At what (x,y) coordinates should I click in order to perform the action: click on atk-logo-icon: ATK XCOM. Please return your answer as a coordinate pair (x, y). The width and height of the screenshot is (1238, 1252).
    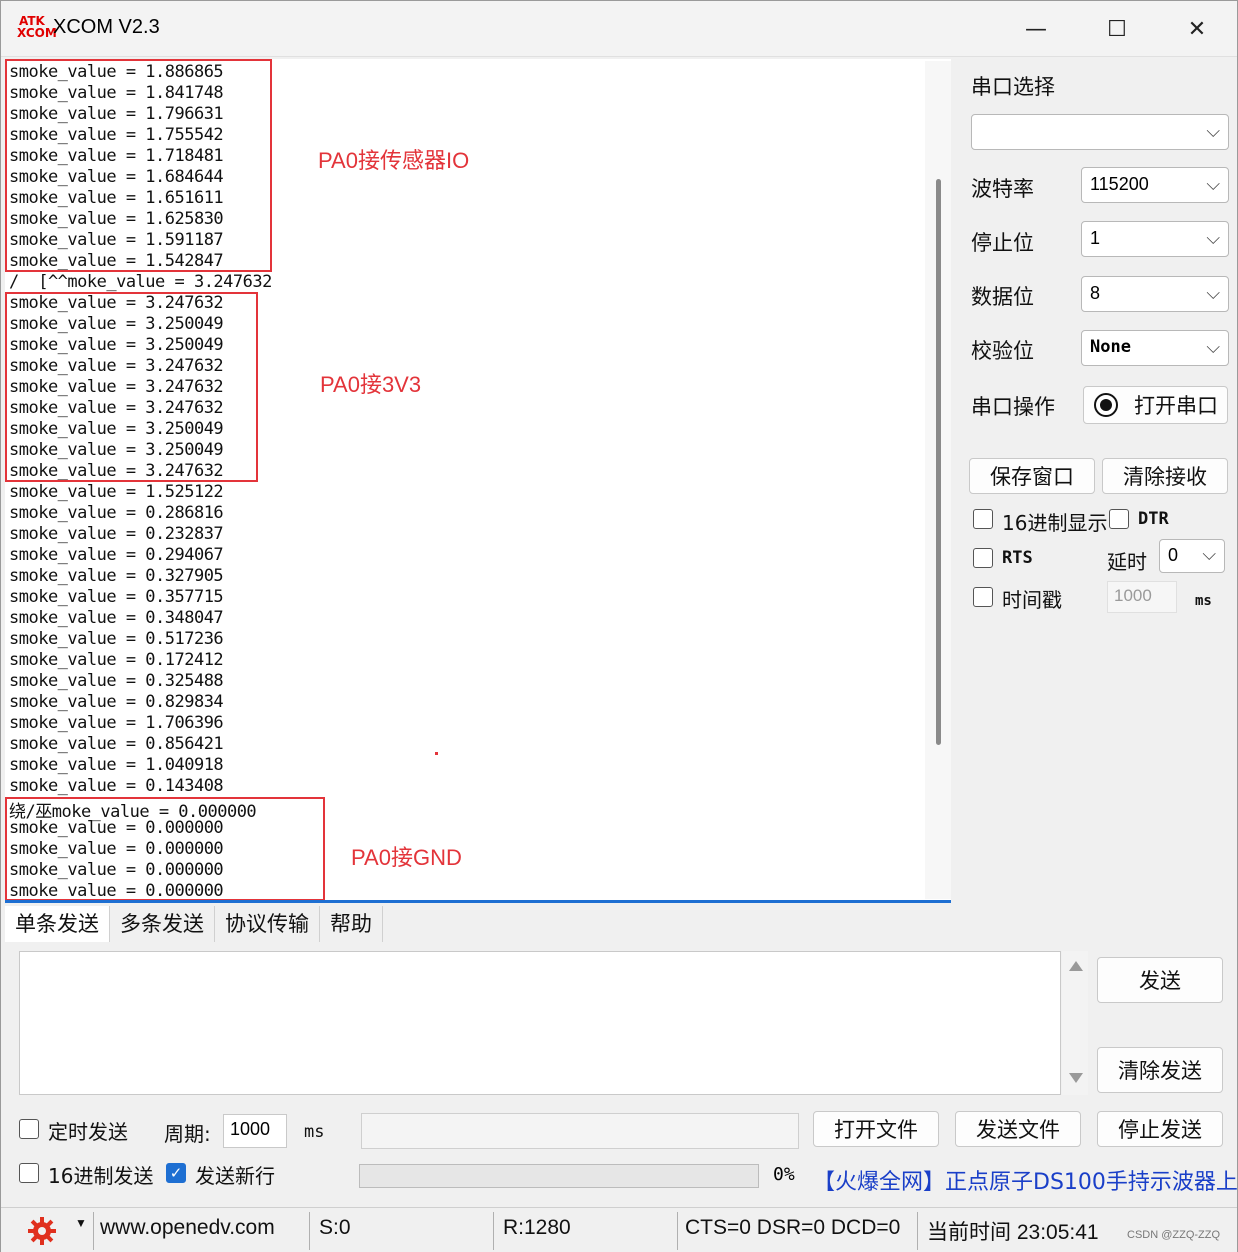
    Looking at the image, I should click on (37, 27).